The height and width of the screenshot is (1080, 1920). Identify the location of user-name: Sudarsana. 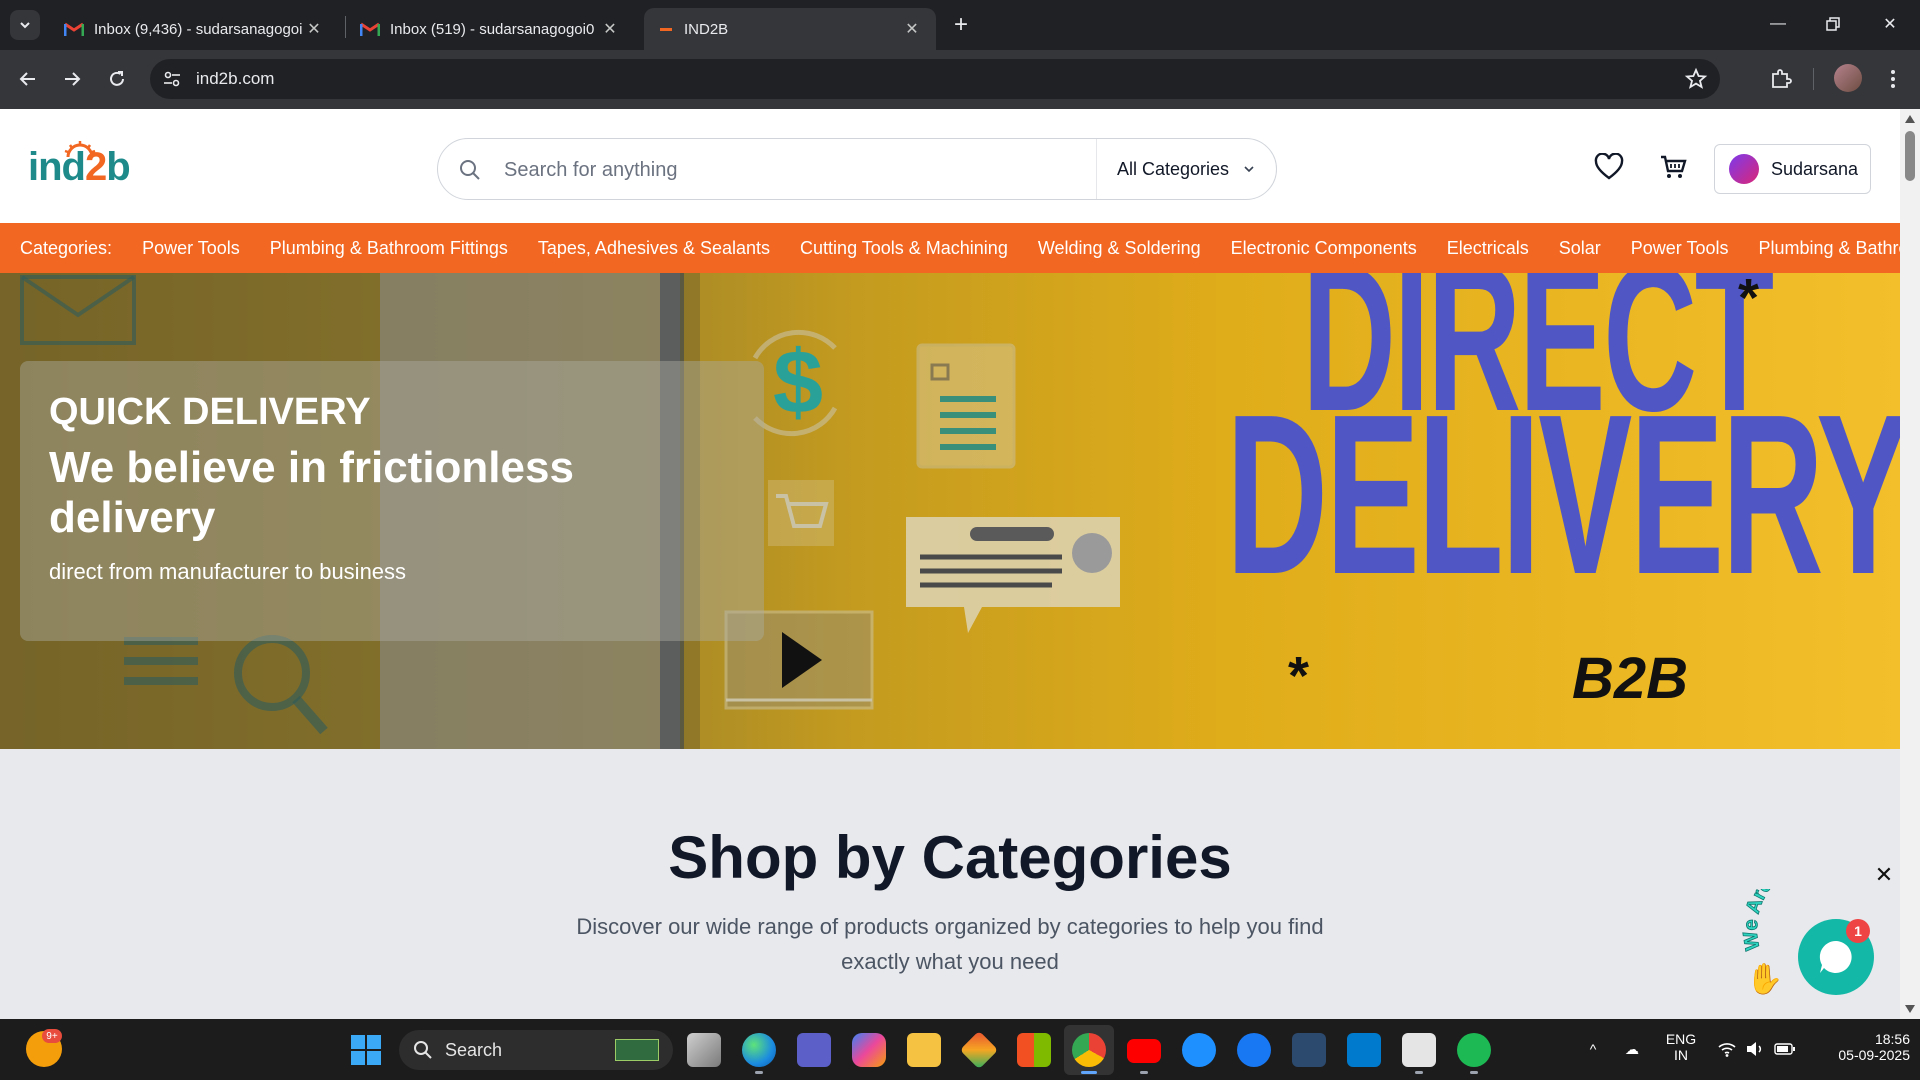
(1815, 168).